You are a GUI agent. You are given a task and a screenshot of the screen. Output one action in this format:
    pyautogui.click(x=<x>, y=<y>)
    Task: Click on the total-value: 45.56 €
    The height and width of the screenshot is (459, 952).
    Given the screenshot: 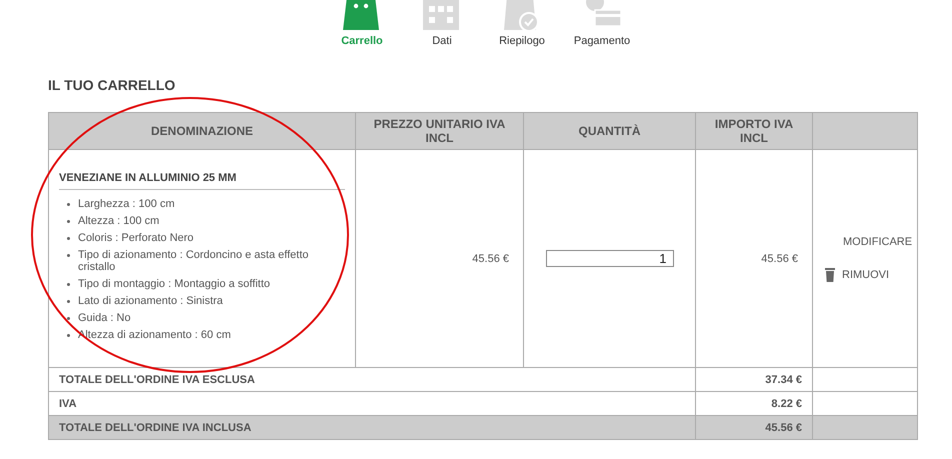 What is the action you would take?
    pyautogui.click(x=783, y=428)
    